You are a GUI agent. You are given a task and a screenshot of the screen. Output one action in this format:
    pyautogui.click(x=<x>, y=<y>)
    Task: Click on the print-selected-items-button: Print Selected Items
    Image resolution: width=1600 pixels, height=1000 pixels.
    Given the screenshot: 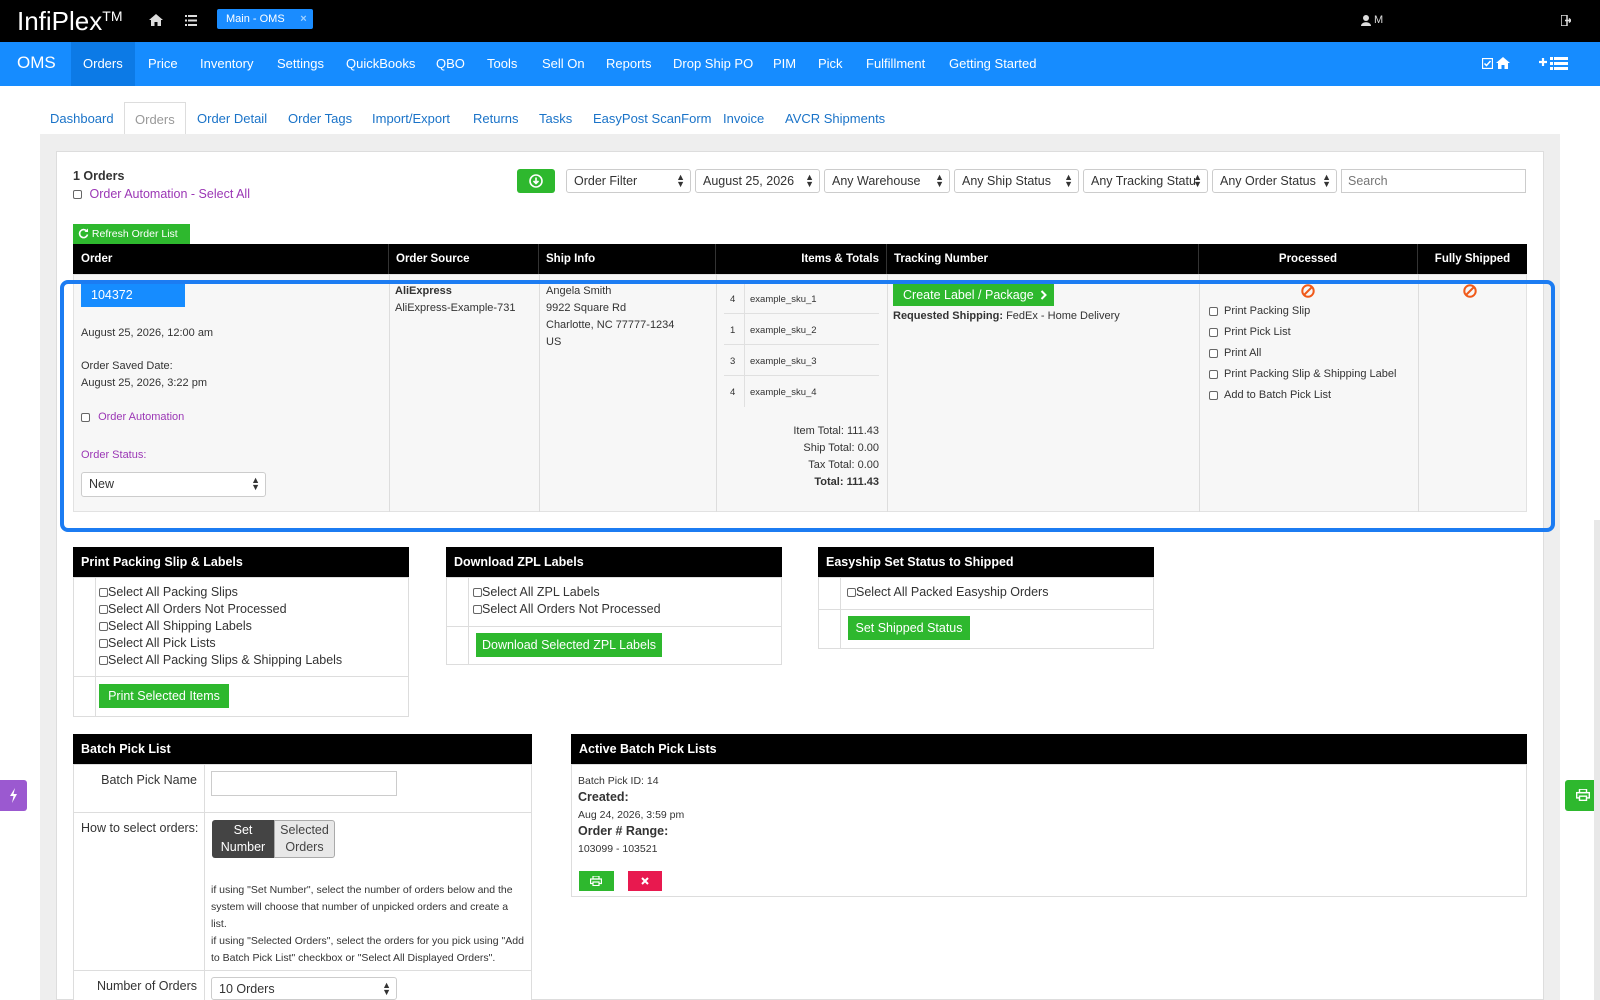 What is the action you would take?
    pyautogui.click(x=164, y=696)
    